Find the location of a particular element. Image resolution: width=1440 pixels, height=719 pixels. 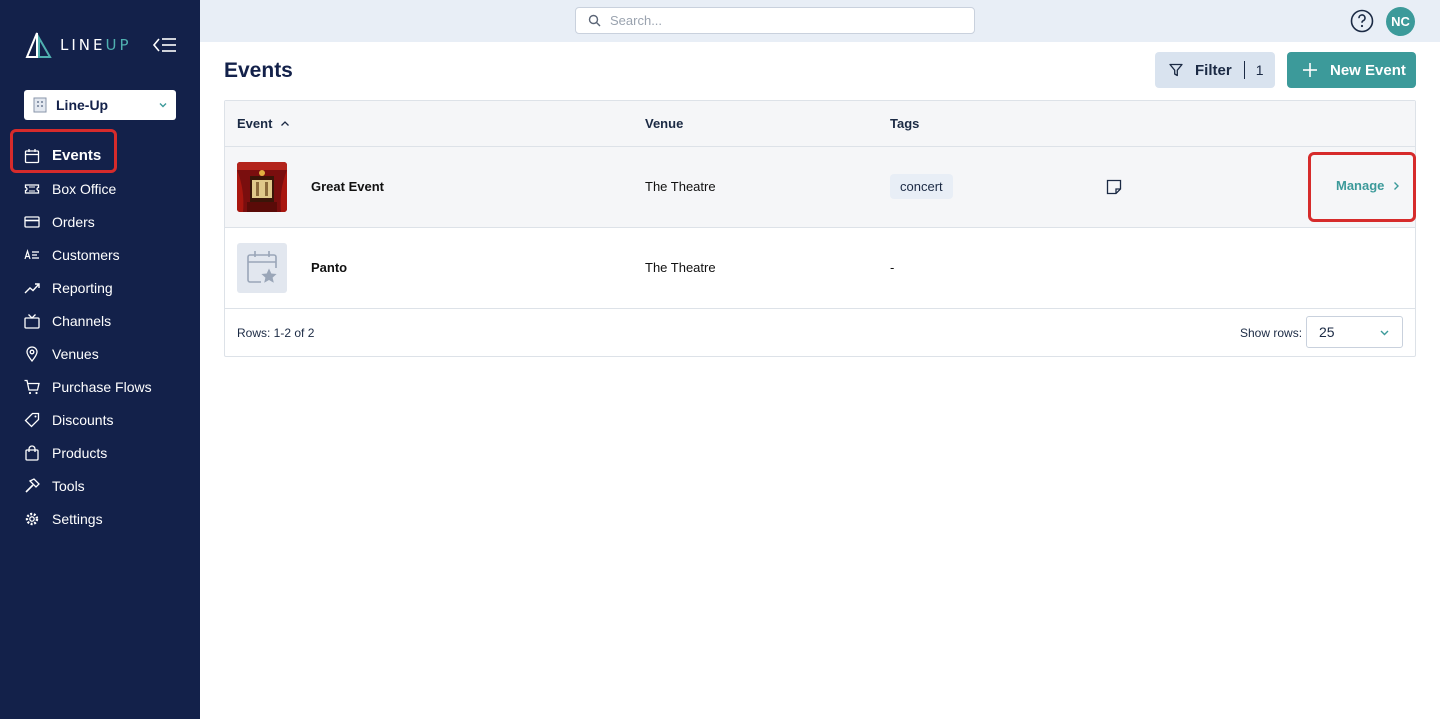

sidebar-item-events: Events is located at coordinates (100, 155).